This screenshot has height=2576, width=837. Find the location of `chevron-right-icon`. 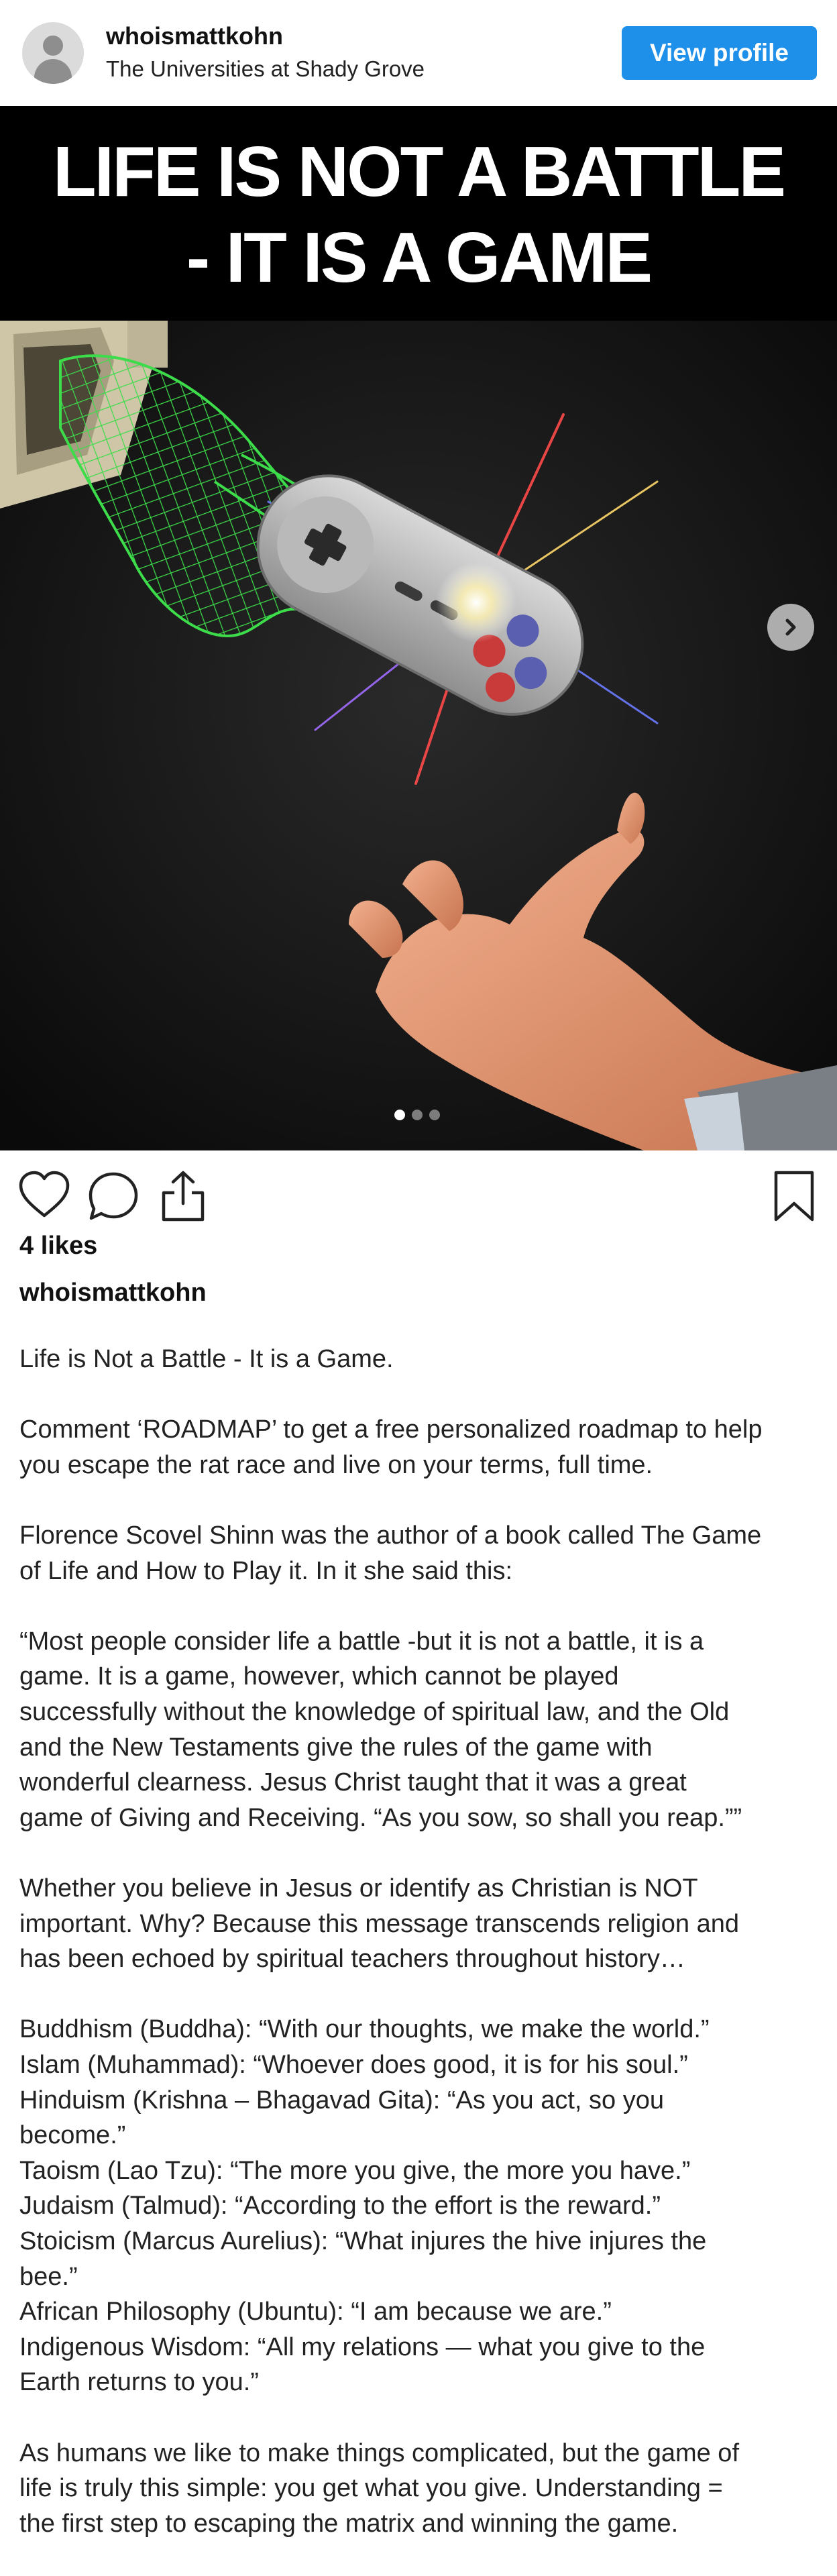

chevron-right-icon is located at coordinates (790, 627).